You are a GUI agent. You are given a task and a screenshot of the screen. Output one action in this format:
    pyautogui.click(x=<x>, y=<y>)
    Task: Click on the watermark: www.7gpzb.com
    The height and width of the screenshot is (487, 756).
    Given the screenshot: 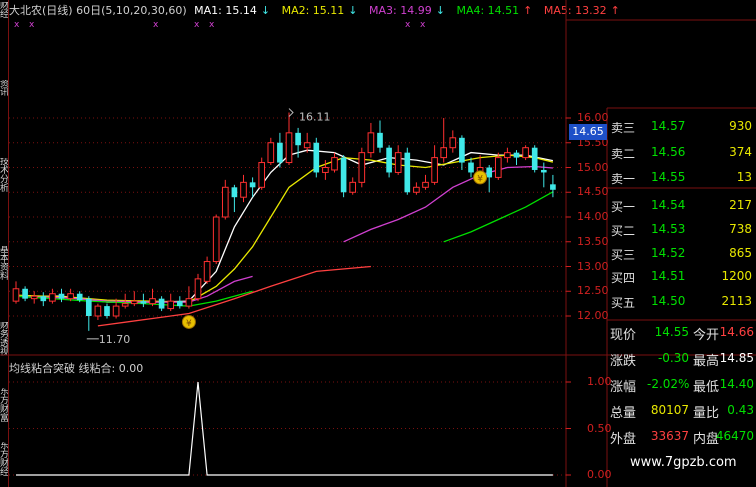 What is the action you would take?
    pyautogui.click(x=683, y=462)
    